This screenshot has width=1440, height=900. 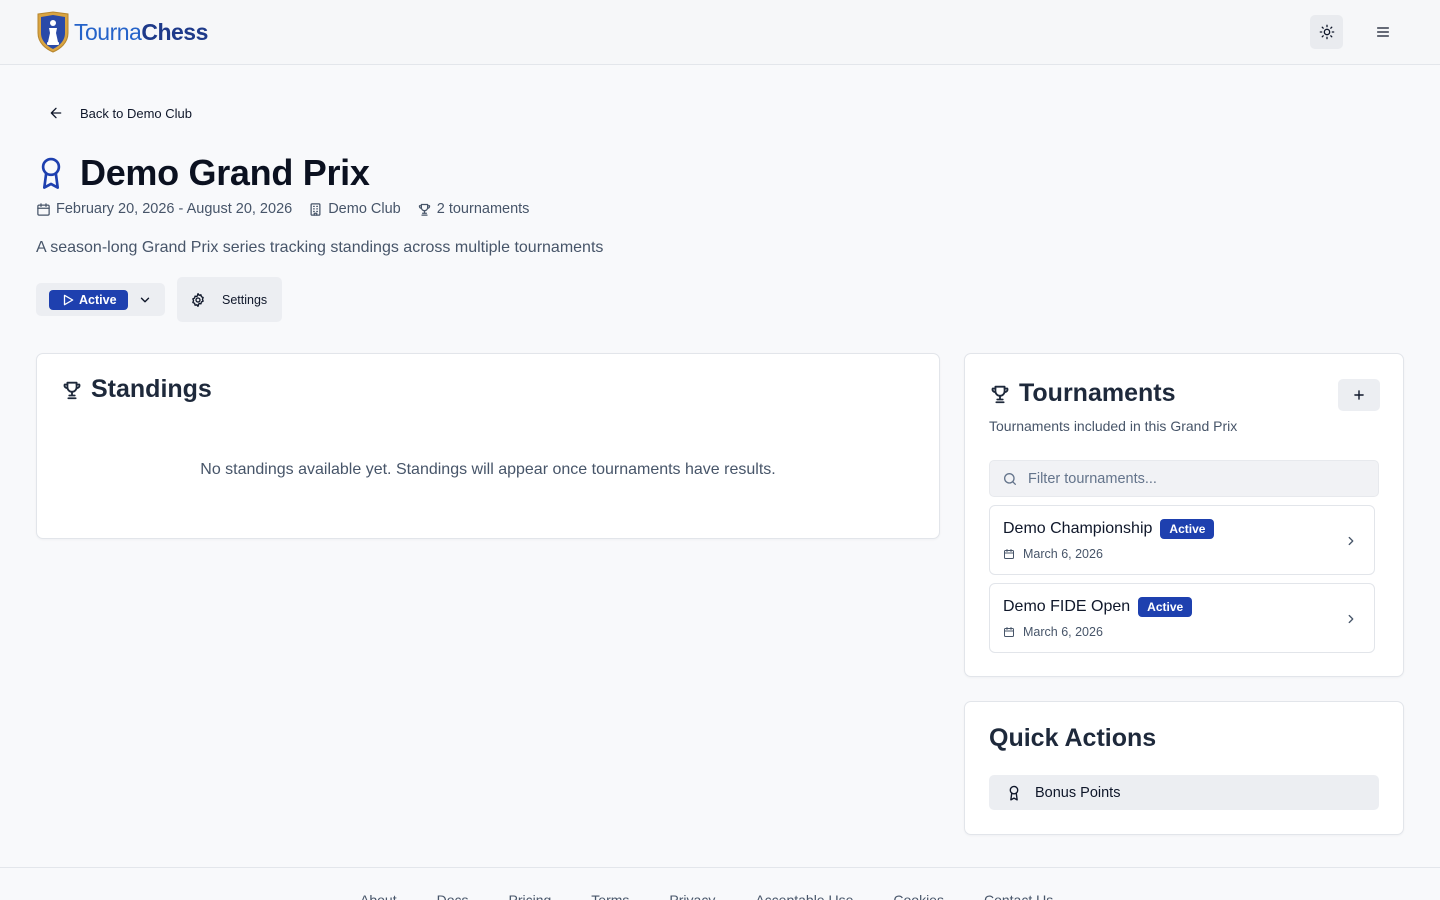 I want to click on standings-header: Standings, so click(x=136, y=389).